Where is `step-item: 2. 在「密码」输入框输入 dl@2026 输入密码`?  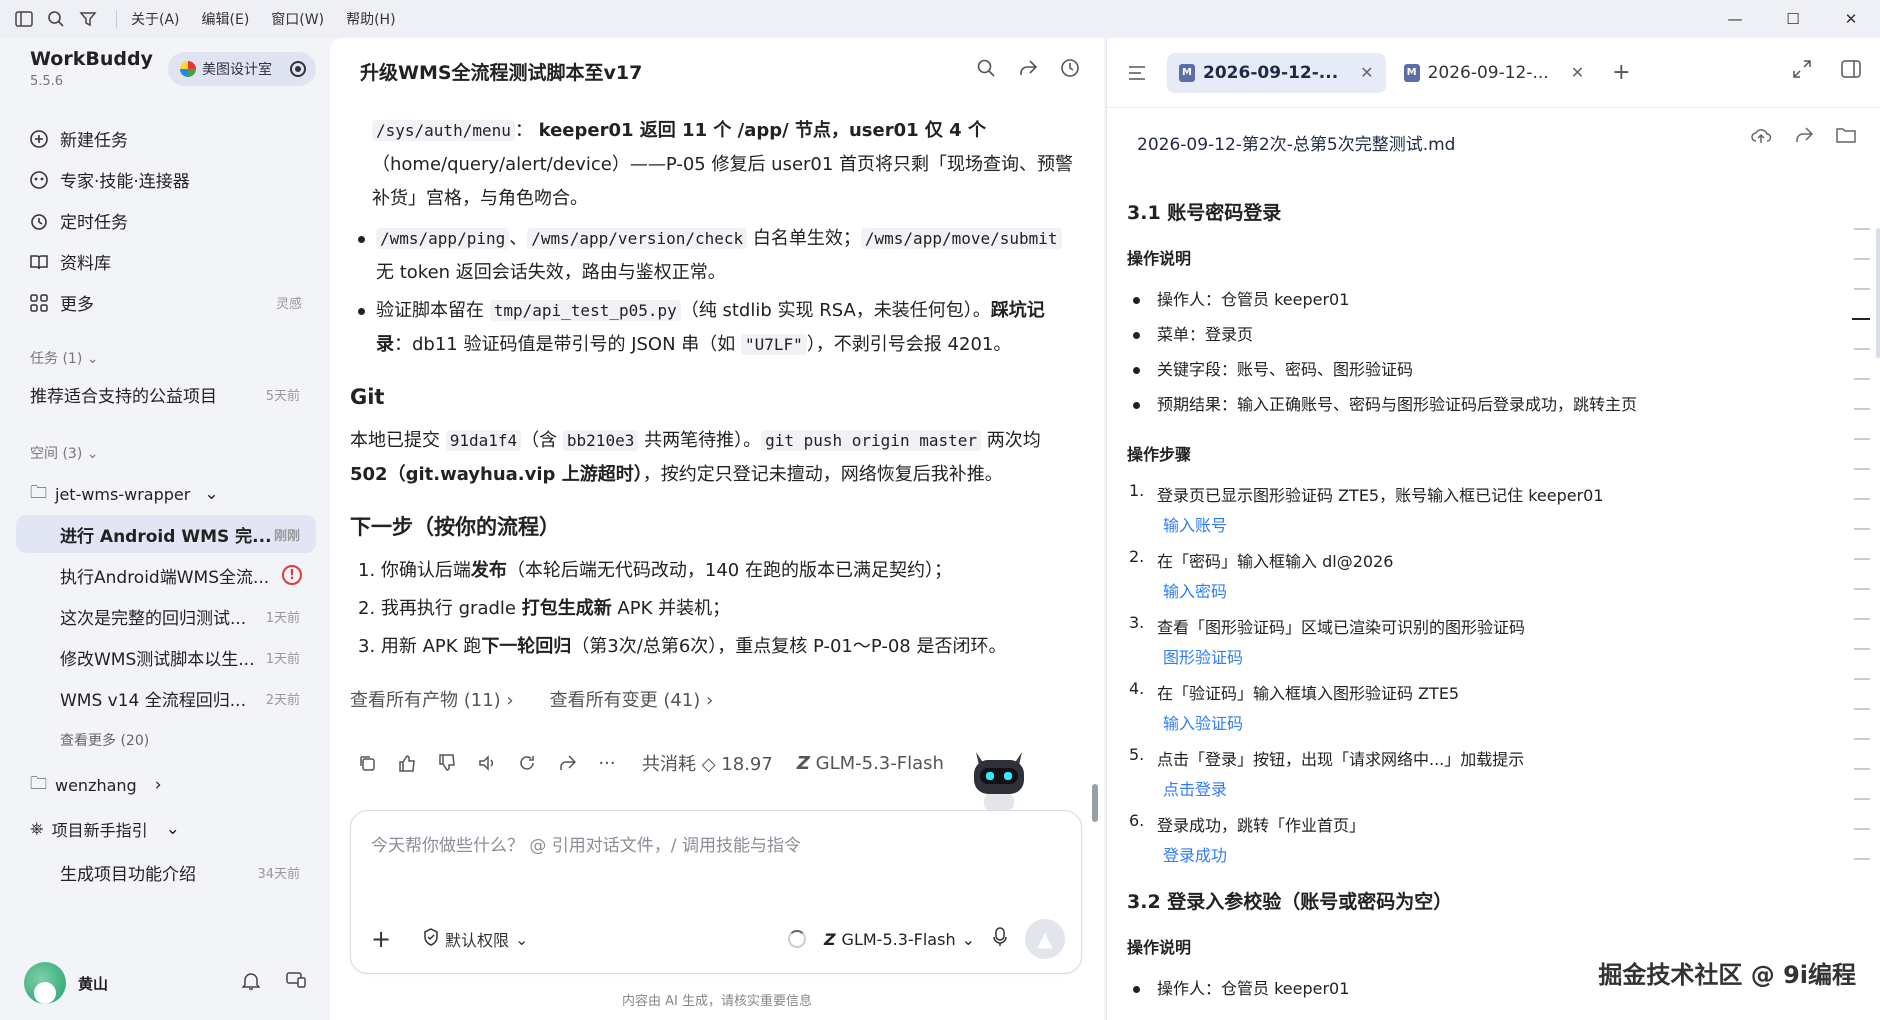 step-item: 2. 在「密码」输入框输入 dl@2026 输入密码 is located at coordinates (1472, 577).